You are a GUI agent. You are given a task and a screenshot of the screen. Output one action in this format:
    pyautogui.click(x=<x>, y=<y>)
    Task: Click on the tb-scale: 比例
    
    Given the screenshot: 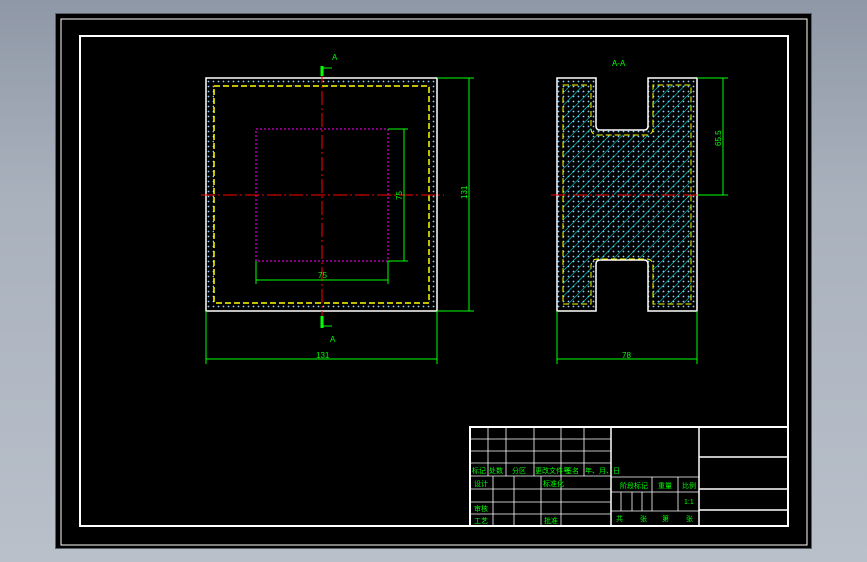 What is the action you would take?
    pyautogui.click(x=689, y=485)
    